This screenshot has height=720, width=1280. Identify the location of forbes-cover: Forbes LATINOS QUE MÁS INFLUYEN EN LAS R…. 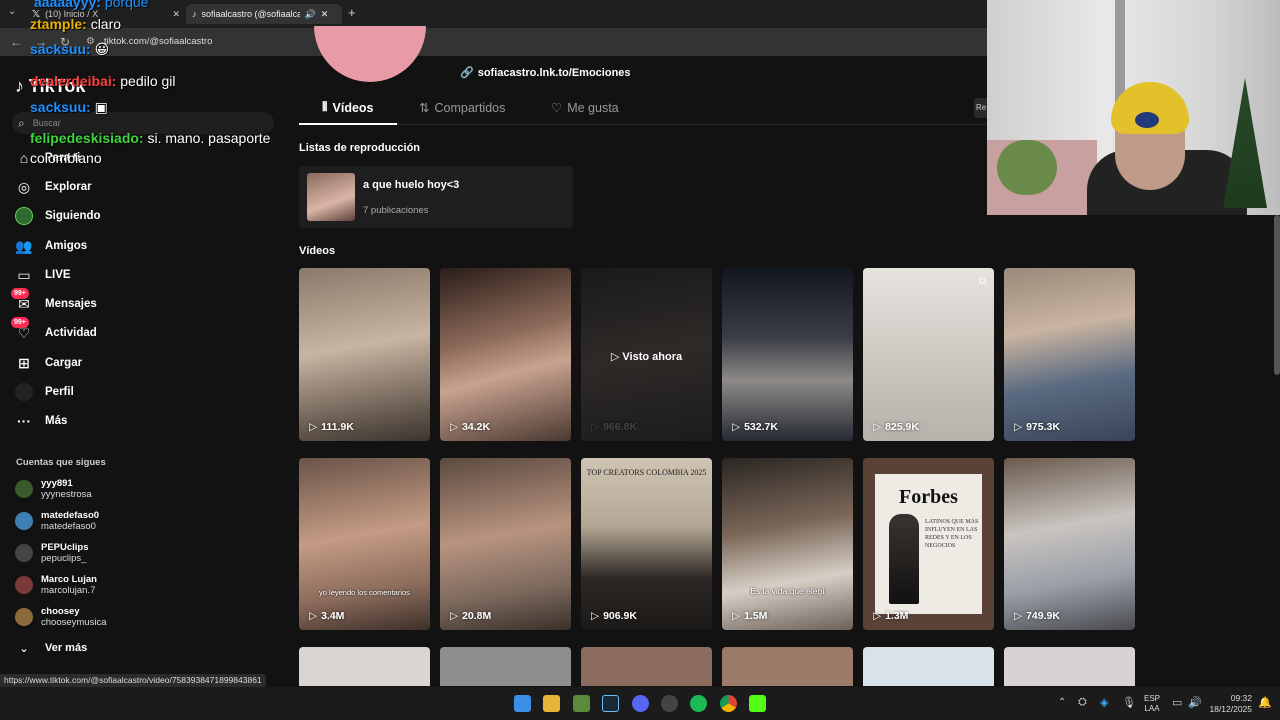
(928, 544).